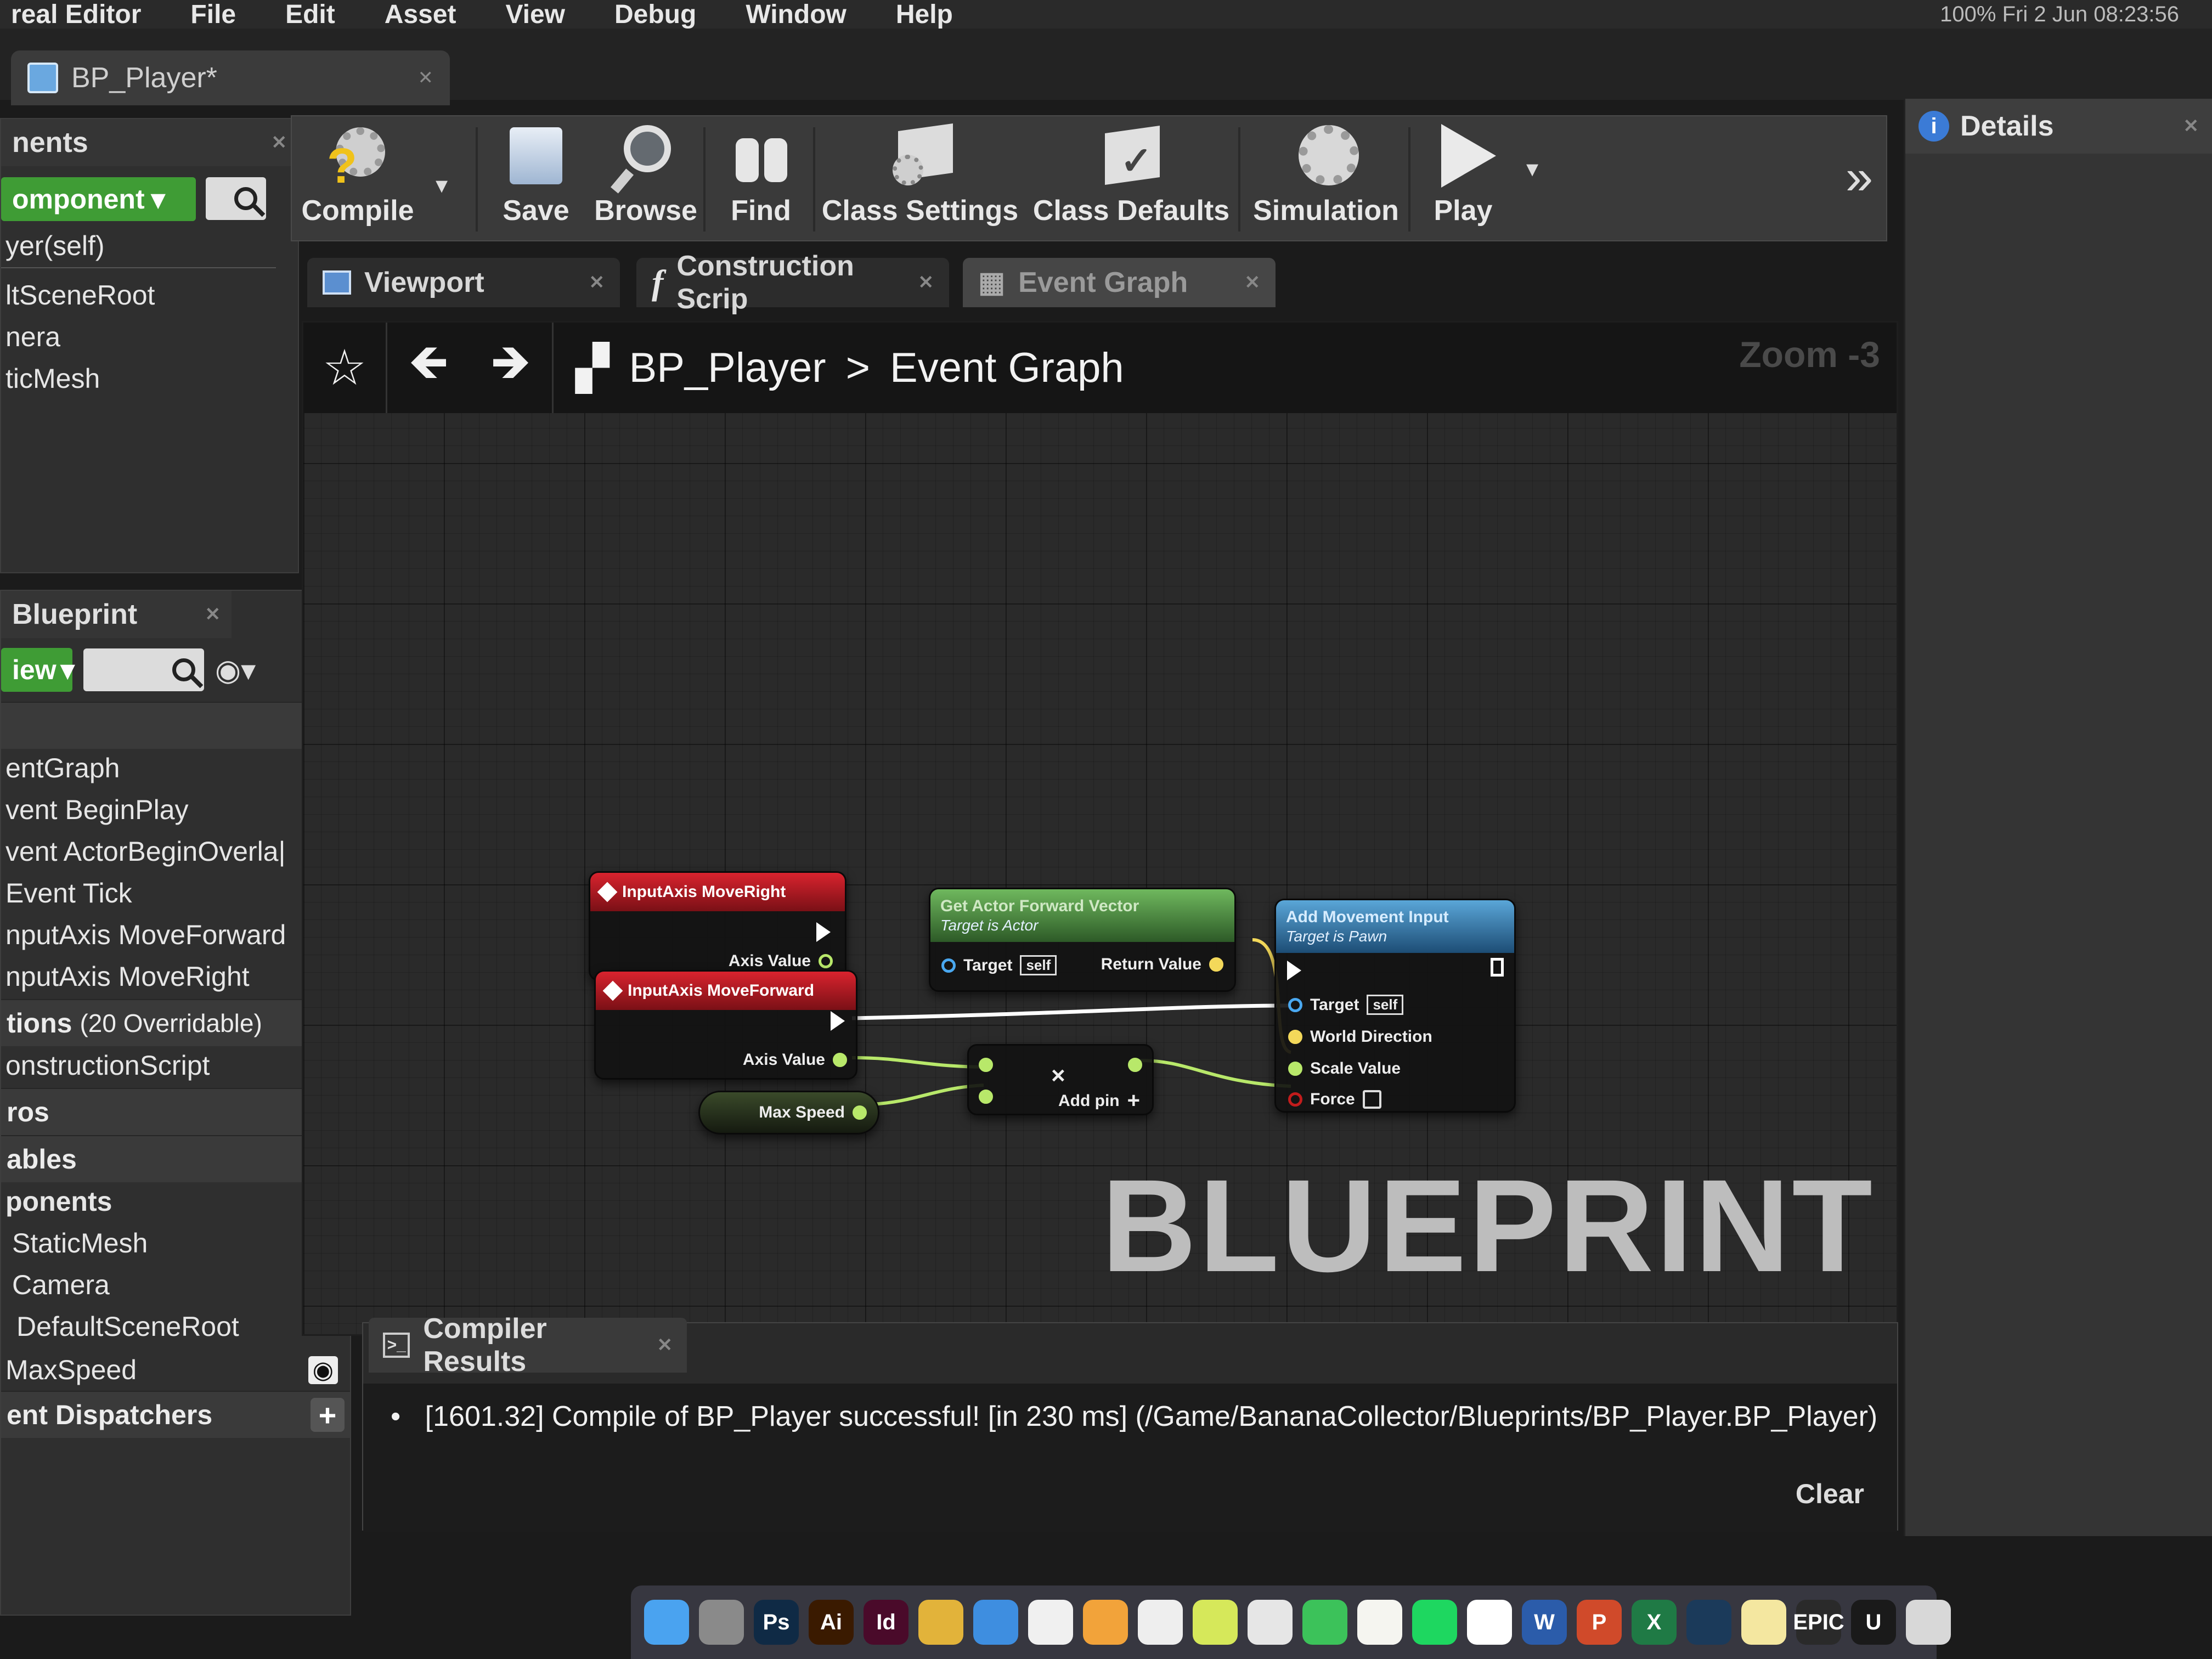 This screenshot has height=1659, width=2212. Describe the element at coordinates (792, 282) in the screenshot. I see `tab-construction-script: f Construction Scrip ✕` at that location.